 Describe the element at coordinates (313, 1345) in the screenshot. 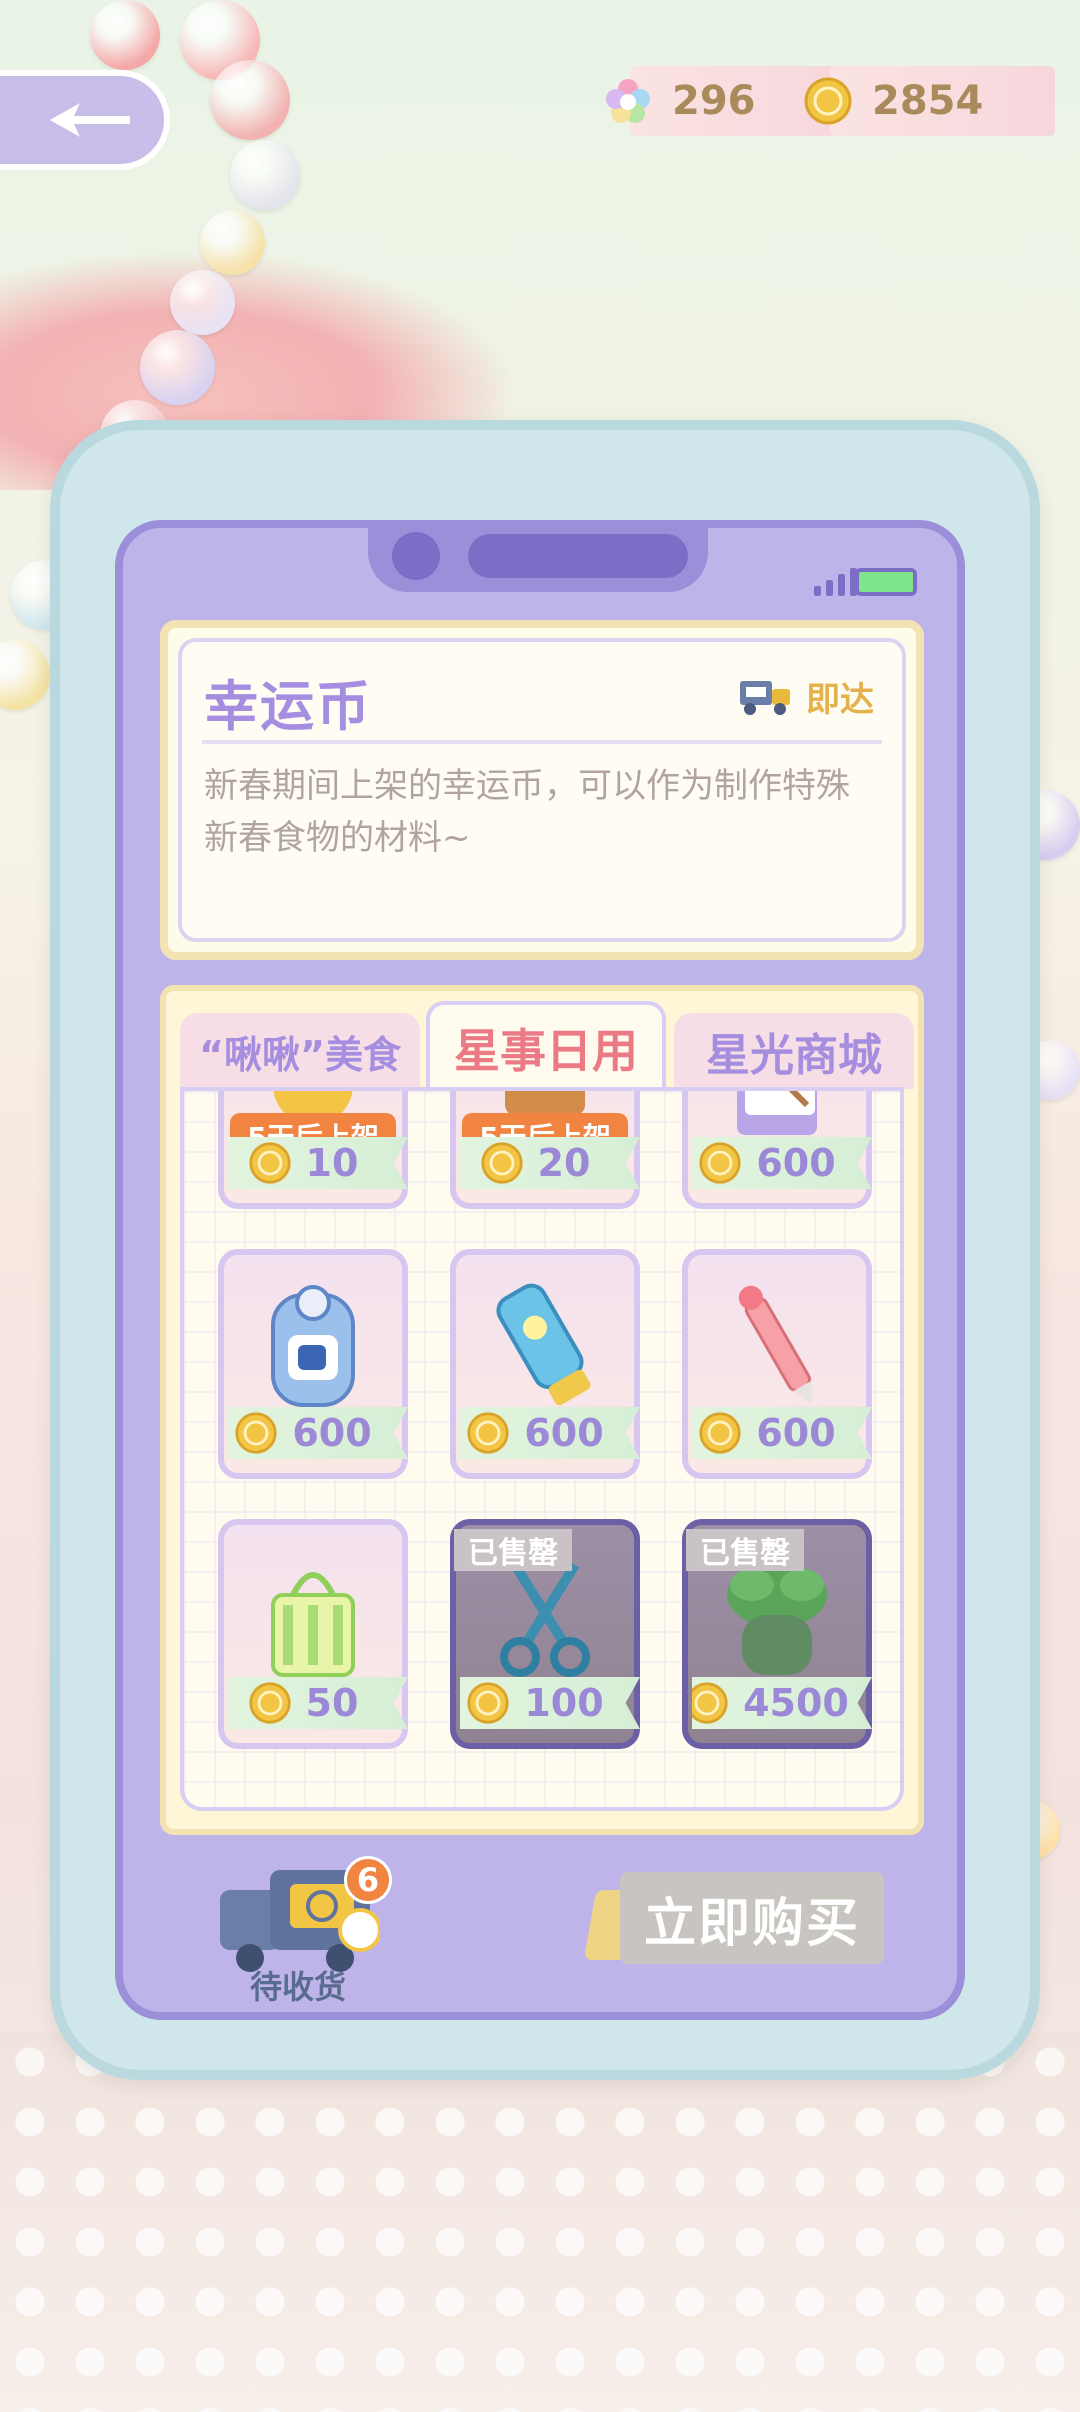

I see `backpack-icon` at that location.